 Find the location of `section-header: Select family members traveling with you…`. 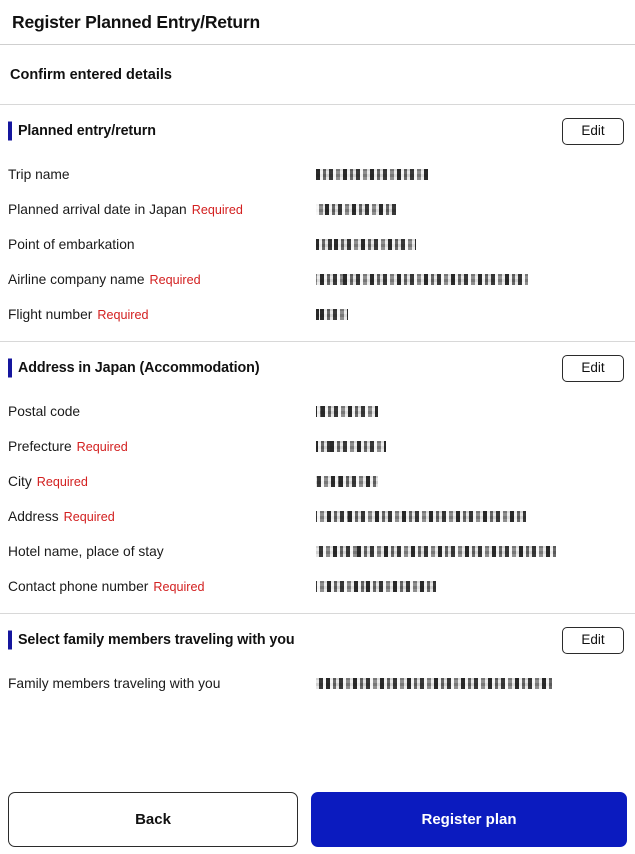

section-header: Select family members traveling with you… is located at coordinates (317, 640).